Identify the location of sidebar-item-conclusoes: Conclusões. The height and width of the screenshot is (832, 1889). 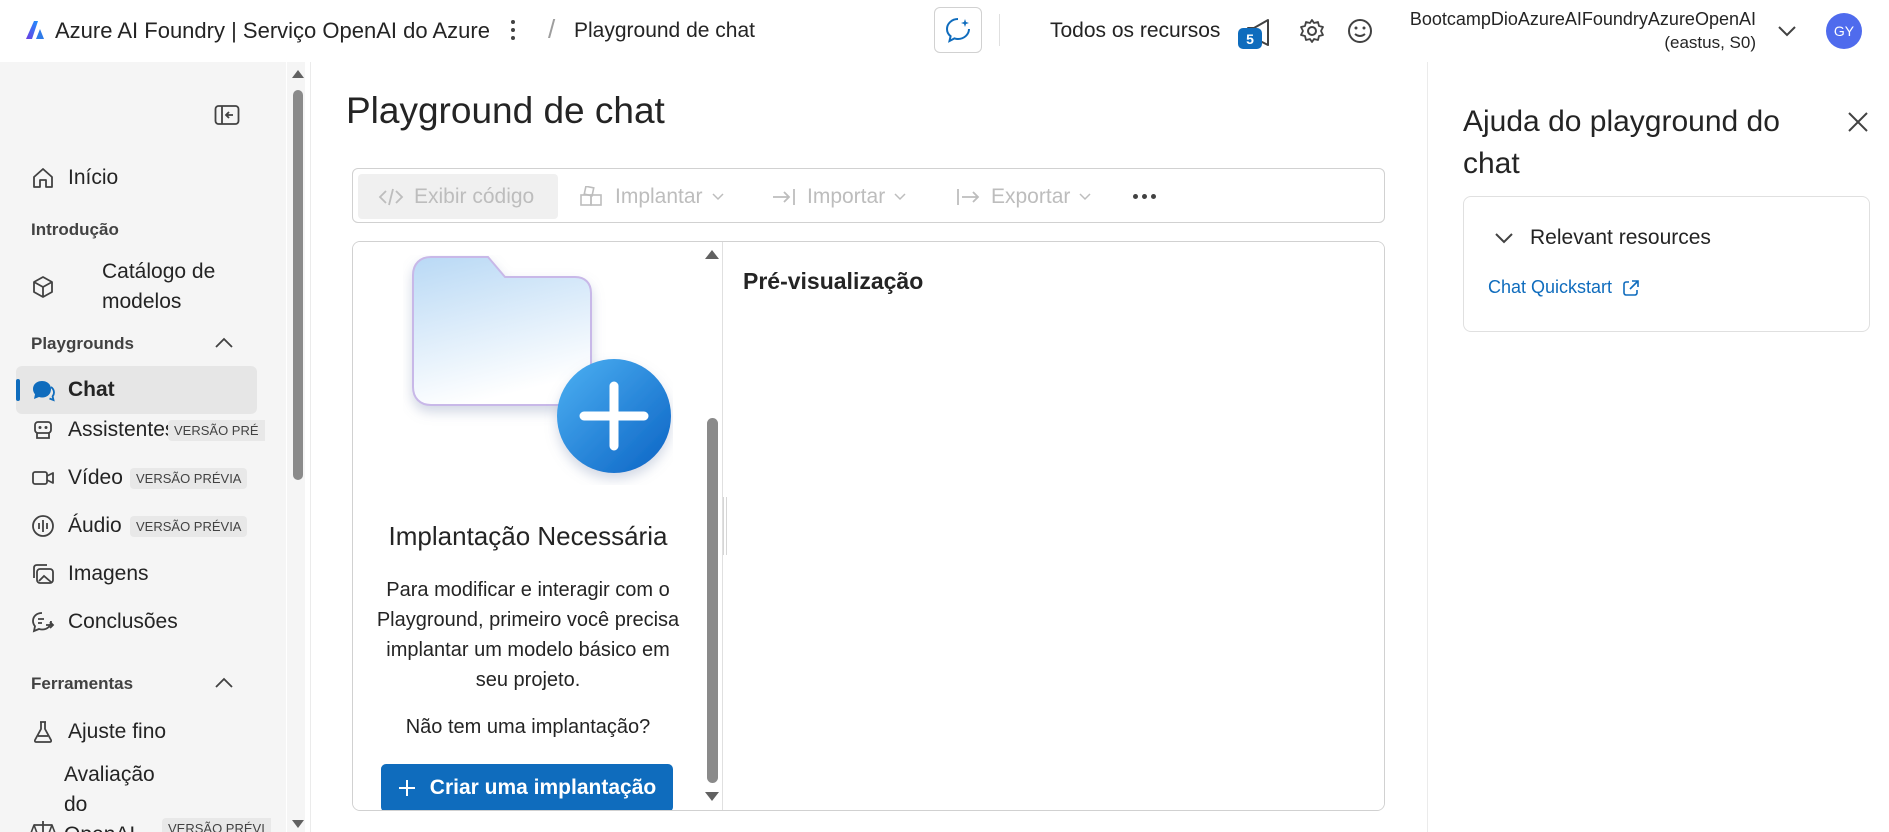
(136, 622).